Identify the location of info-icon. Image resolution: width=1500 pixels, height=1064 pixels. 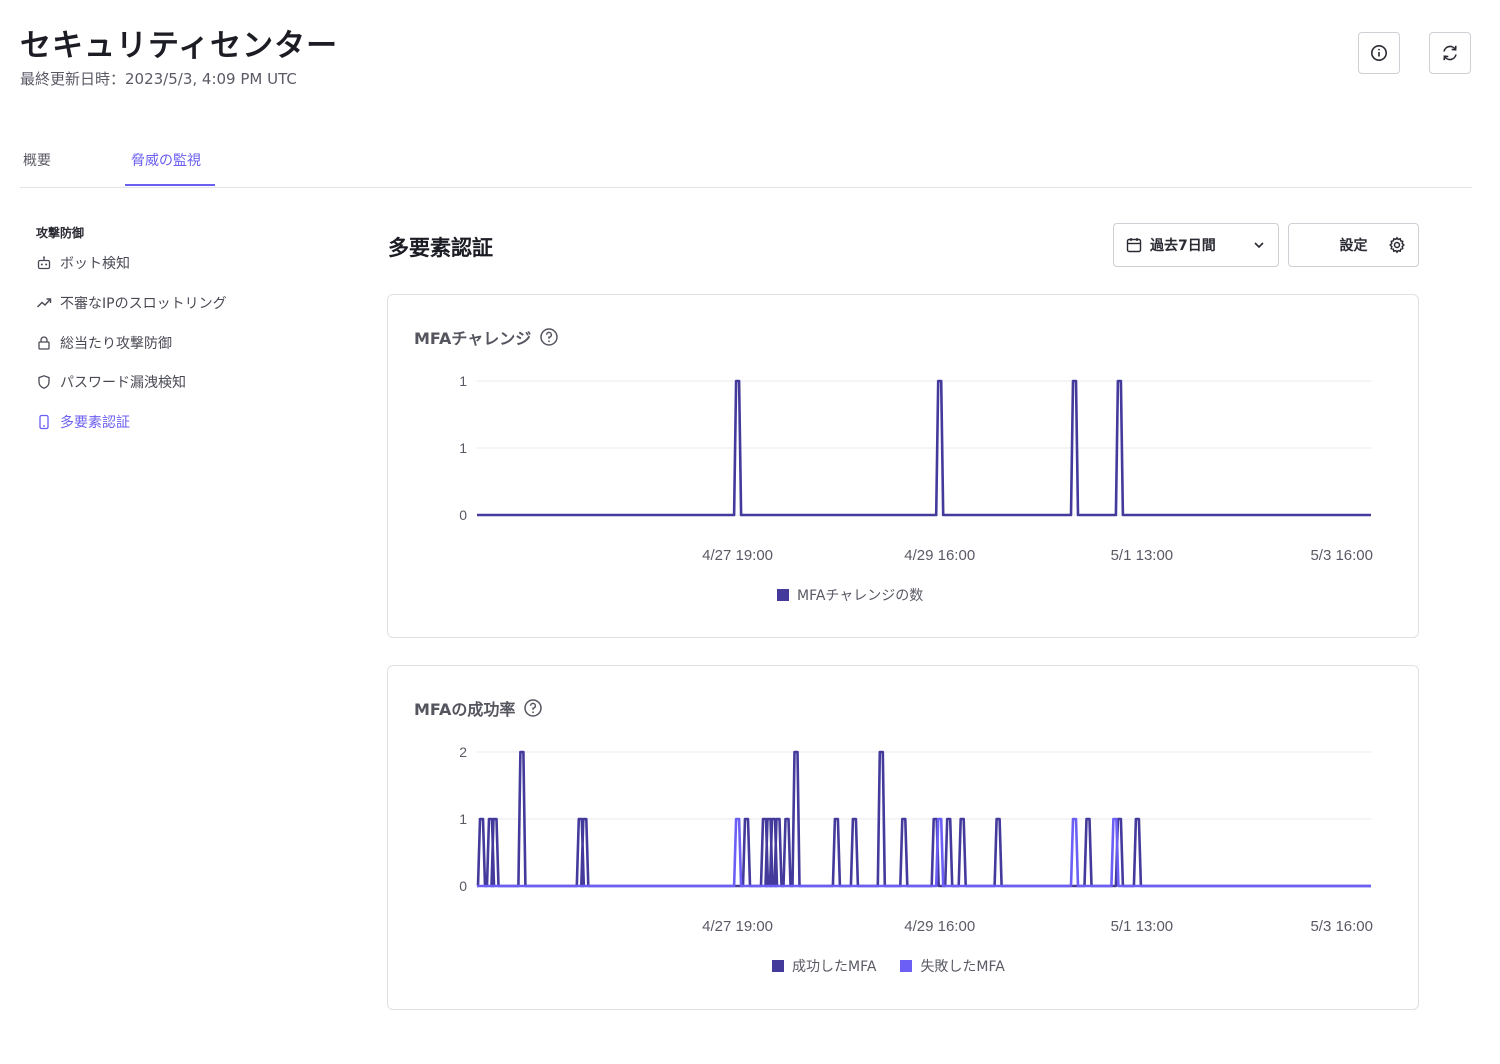
(1379, 53).